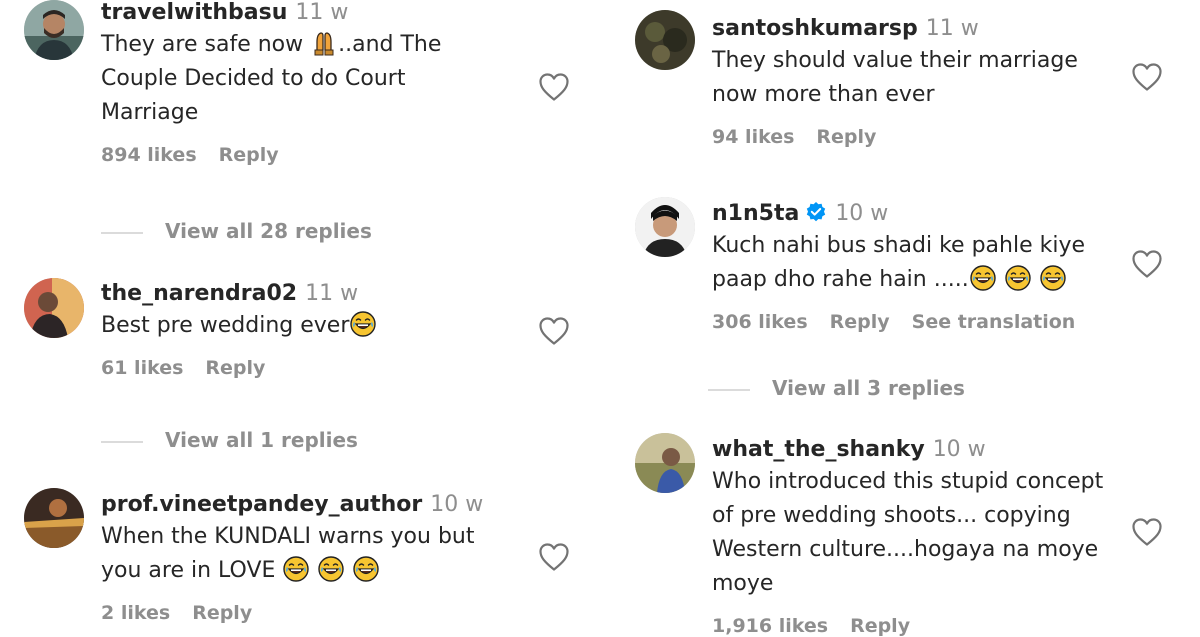 Image resolution: width=1200 pixels, height=637 pixels. I want to click on see-translation-button: See translation, so click(994, 322).